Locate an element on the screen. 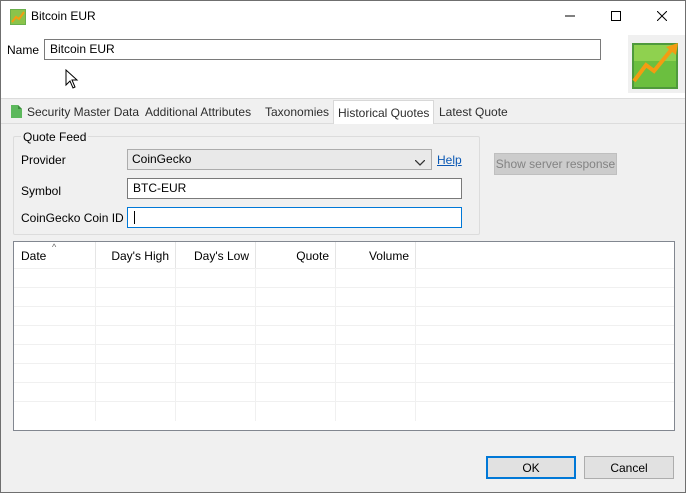 The width and height of the screenshot is (686, 493). tab-latest-quote: Latest Quote is located at coordinates (473, 113).